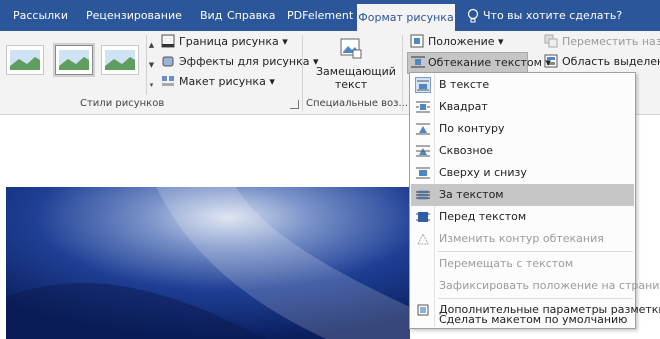  Describe the element at coordinates (168, 81) in the screenshot. I see `picture-layout-icon` at that location.